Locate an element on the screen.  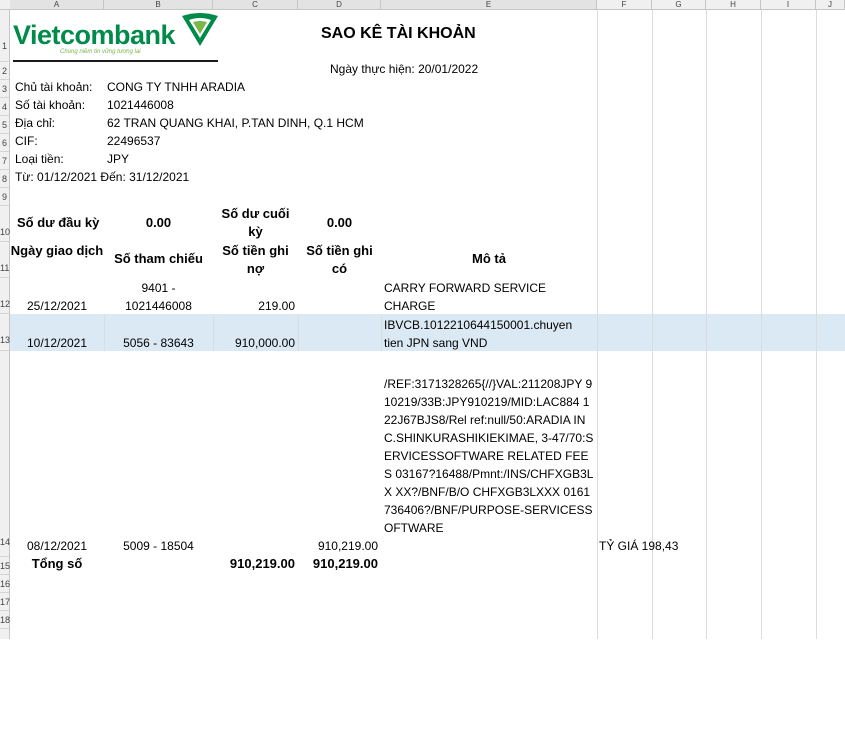
row-header: 5 is located at coordinates (4, 125).